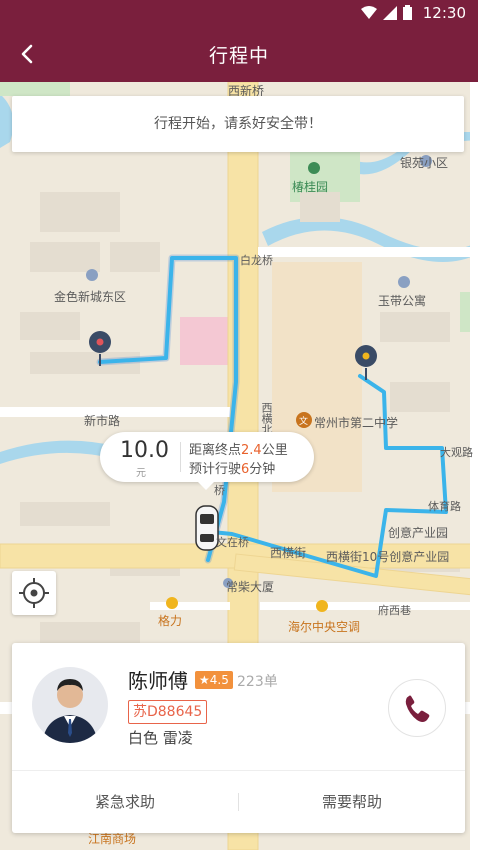  I want to click on phone-icon, so click(417, 708).